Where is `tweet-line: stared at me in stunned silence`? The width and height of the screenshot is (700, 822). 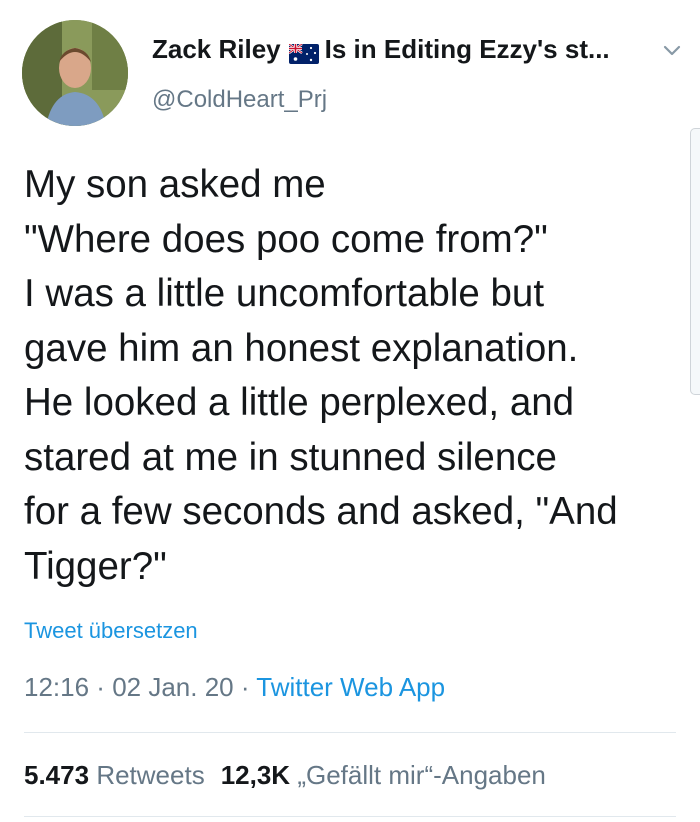
tweet-line: stared at me in stunned silence is located at coordinates (290, 457).